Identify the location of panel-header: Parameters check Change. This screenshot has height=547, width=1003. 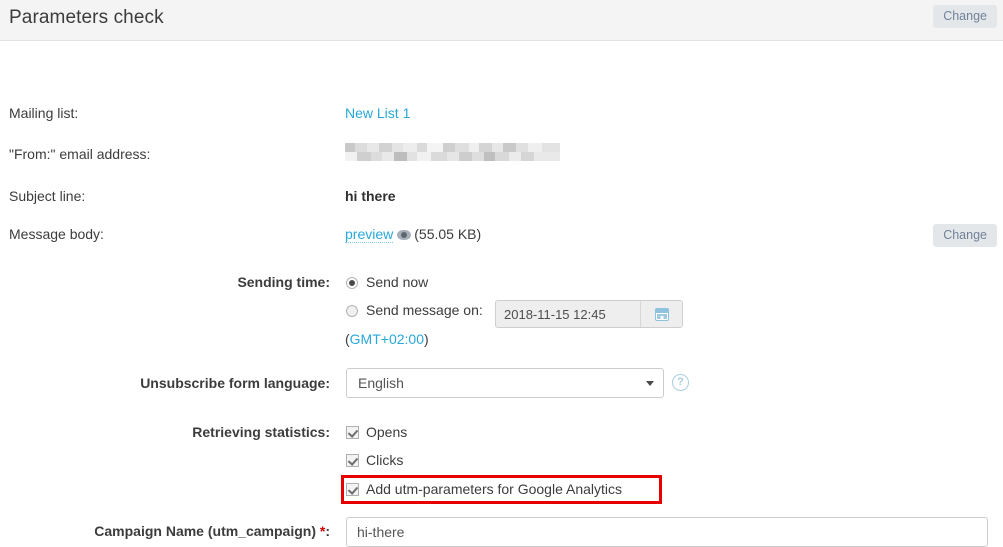
(501, 20).